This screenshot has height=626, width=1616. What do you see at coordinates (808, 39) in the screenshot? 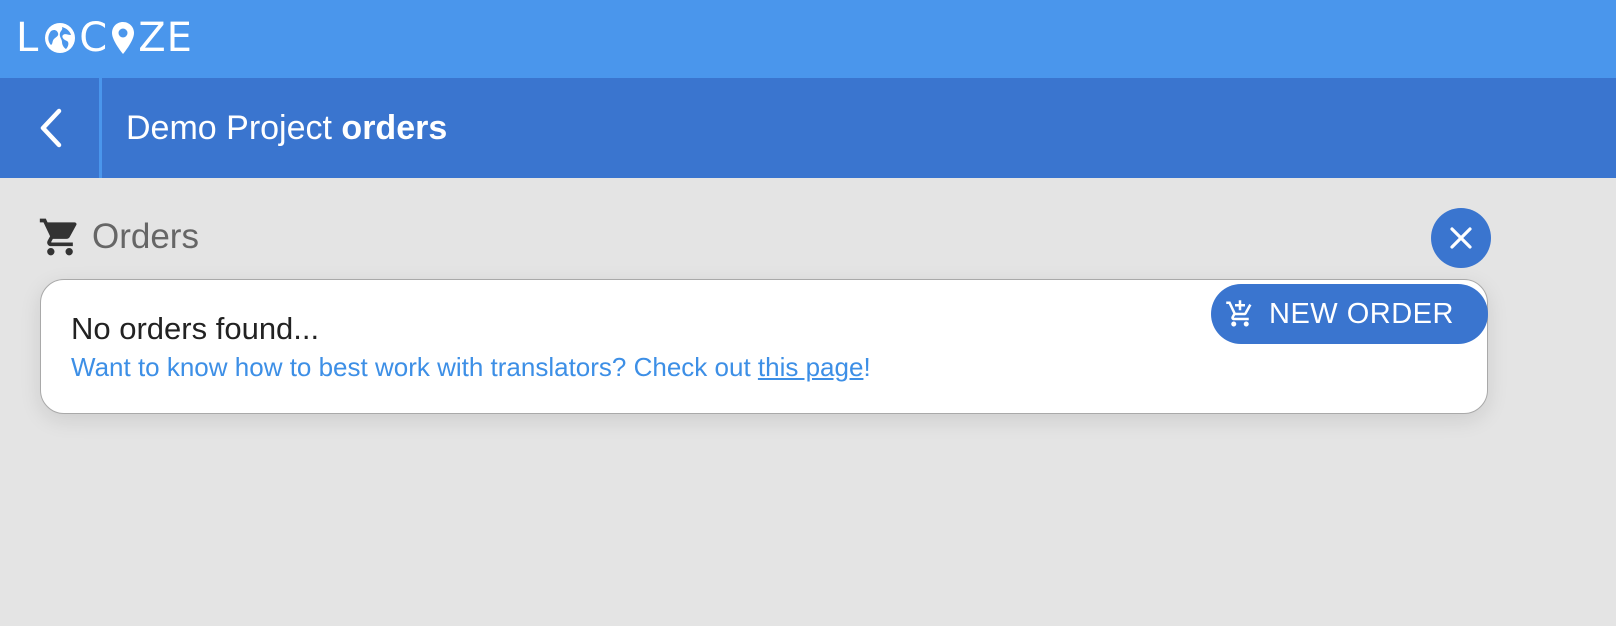
I see `top-bar: L C ZE` at bounding box center [808, 39].